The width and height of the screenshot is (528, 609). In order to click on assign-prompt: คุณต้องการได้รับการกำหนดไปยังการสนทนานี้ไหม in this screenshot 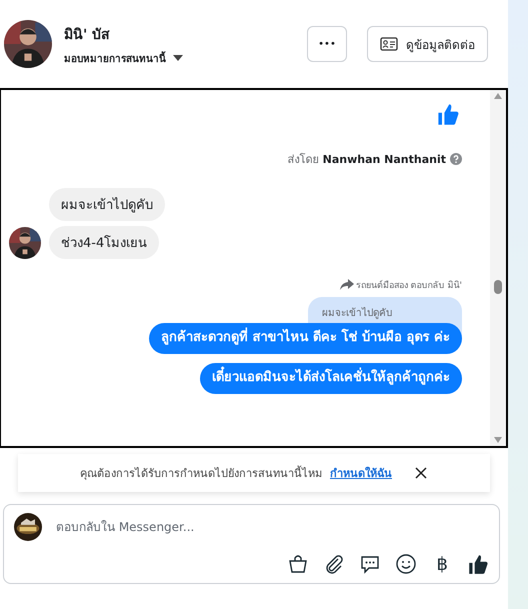, I will do `click(201, 473)`.